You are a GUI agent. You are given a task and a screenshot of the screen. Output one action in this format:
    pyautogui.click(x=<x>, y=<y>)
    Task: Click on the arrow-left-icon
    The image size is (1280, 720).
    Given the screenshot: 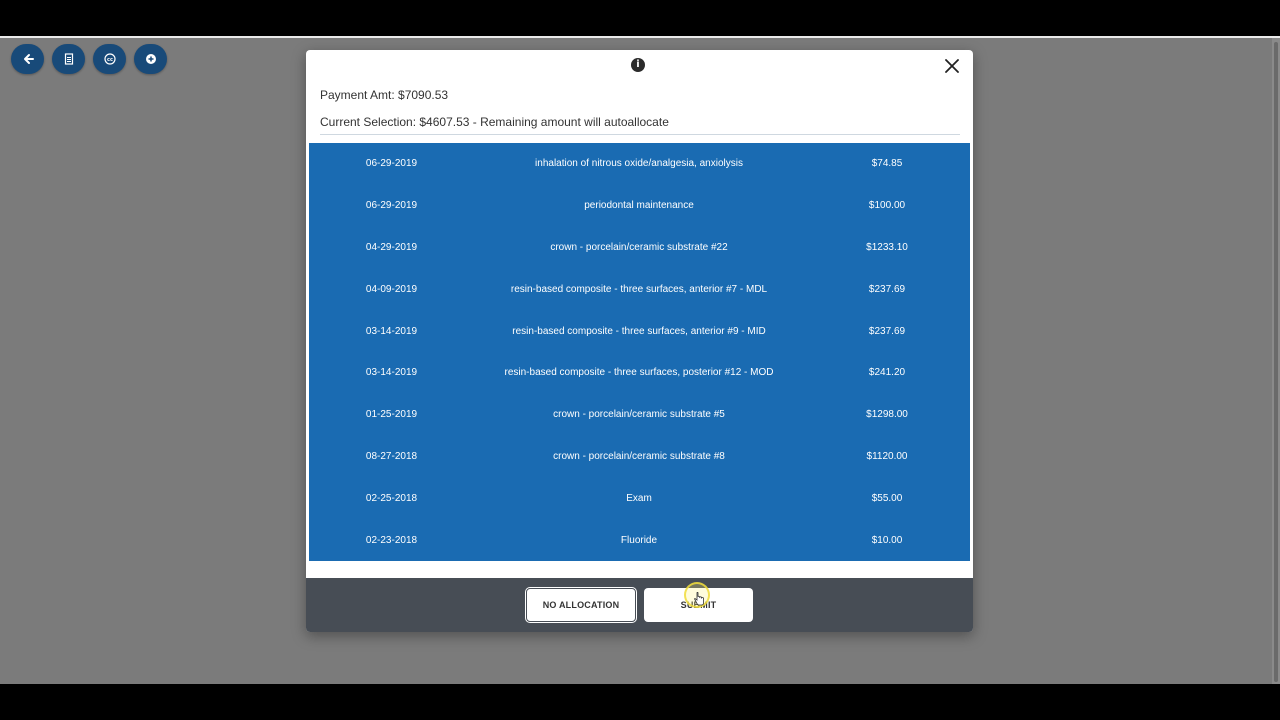 What is the action you would take?
    pyautogui.click(x=28, y=59)
    